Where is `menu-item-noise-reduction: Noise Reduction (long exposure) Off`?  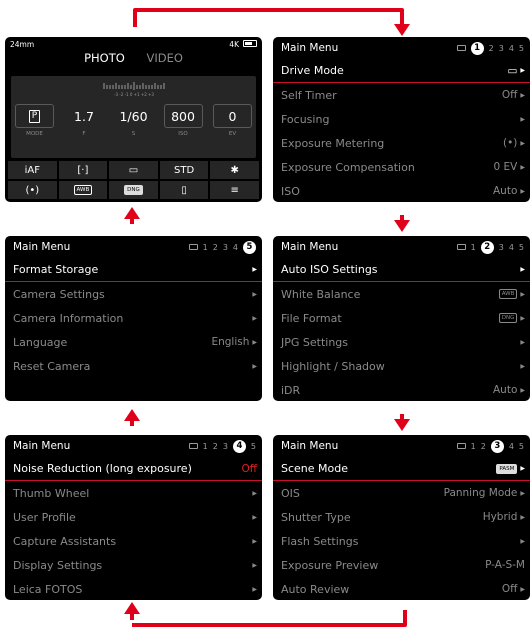
menu-item-noise-reduction: Noise Reduction (long exposure) Off is located at coordinates (133, 469).